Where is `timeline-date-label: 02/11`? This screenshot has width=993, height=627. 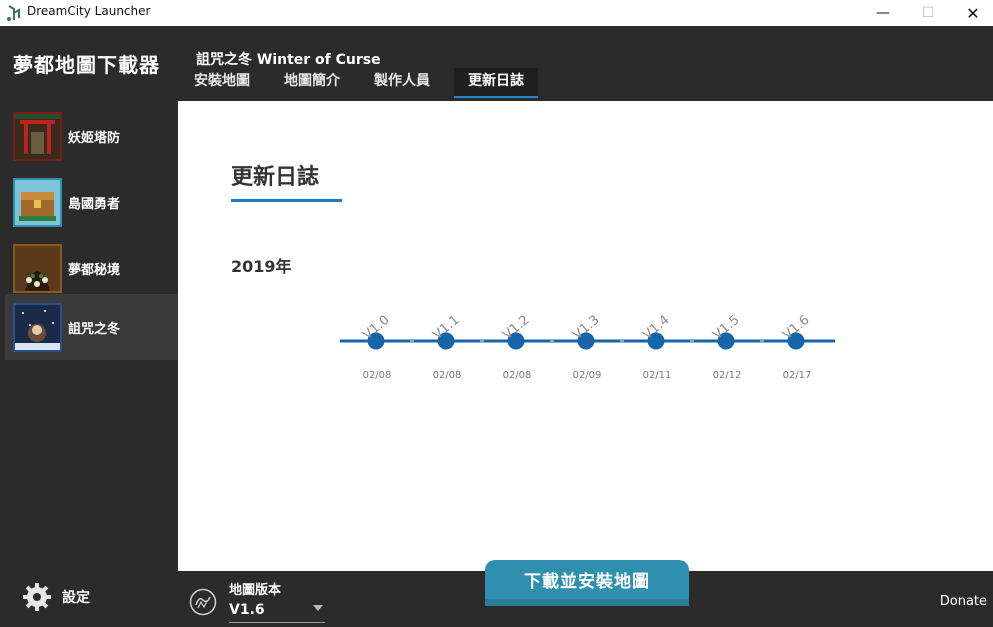 timeline-date-label: 02/11 is located at coordinates (657, 375).